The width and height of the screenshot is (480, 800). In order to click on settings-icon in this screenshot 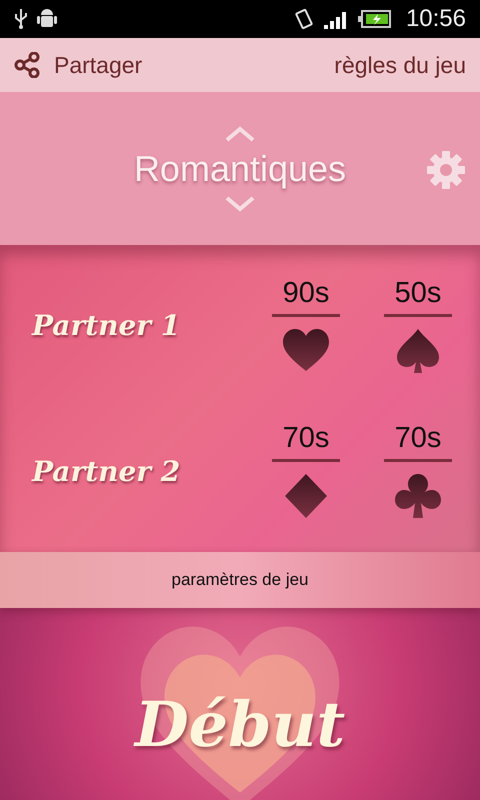, I will do `click(446, 170)`.